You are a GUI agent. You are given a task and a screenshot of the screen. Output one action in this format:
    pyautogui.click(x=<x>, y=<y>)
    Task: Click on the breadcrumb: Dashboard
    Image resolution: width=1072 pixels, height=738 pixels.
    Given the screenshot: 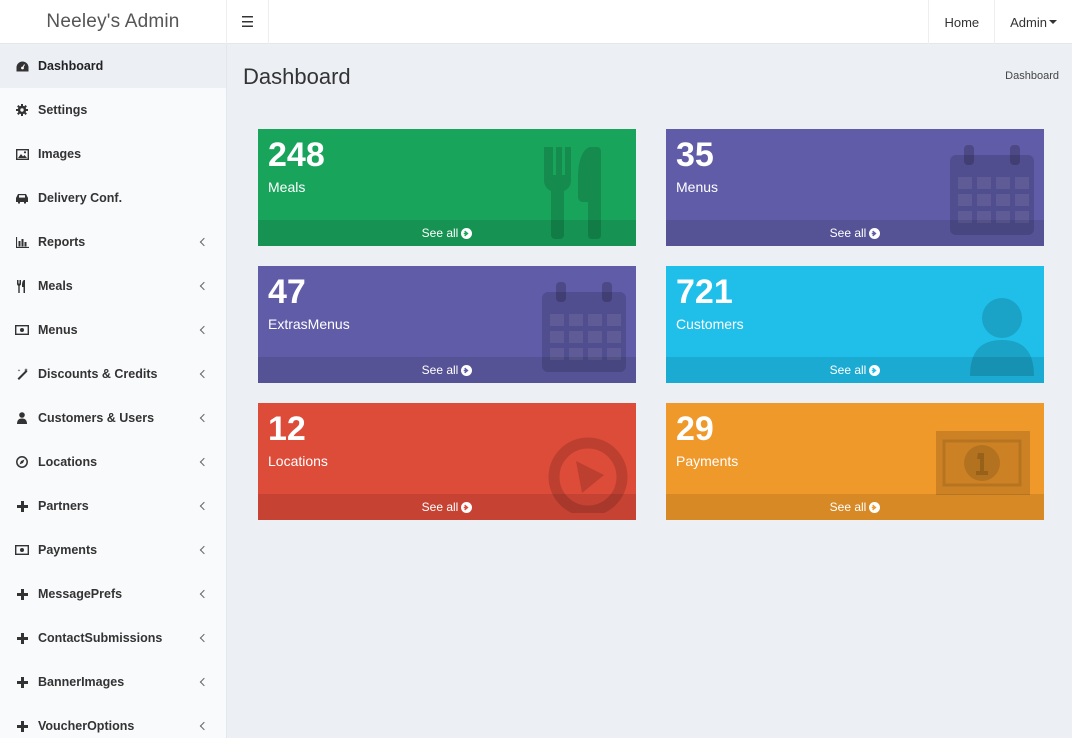 What is the action you would take?
    pyautogui.click(x=1032, y=76)
    